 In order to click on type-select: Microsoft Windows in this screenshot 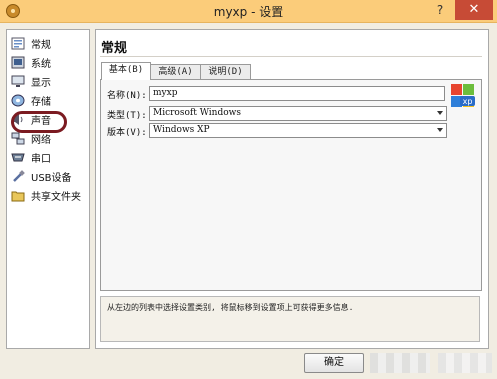, I will do `click(298, 113)`.